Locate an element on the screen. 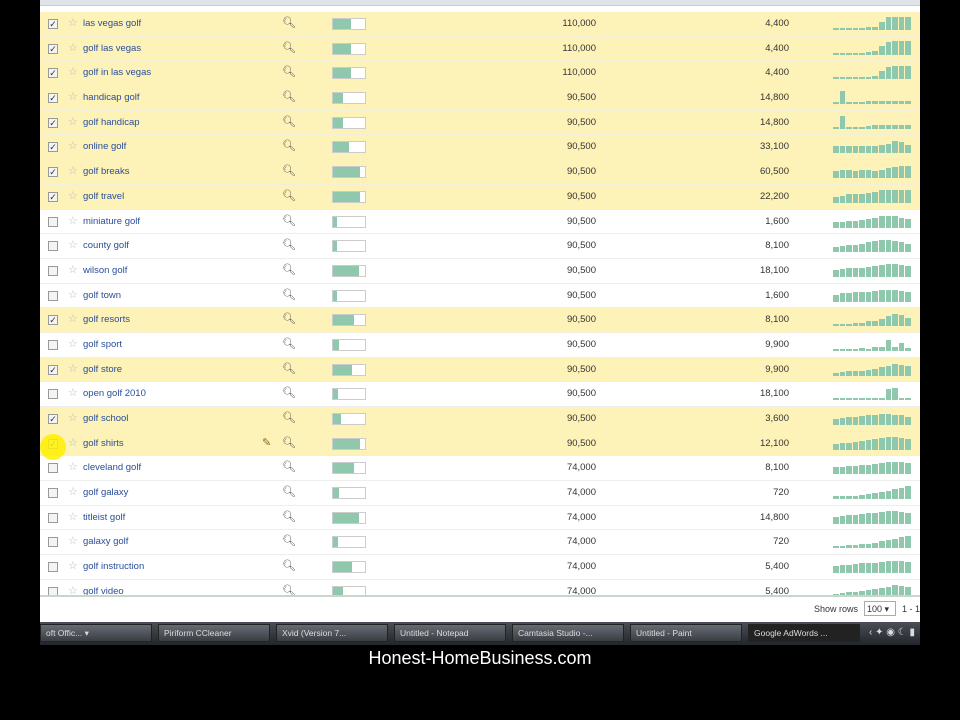 This screenshot has height=720, width=960. keyword-link: golf breaks is located at coordinates (106, 171).